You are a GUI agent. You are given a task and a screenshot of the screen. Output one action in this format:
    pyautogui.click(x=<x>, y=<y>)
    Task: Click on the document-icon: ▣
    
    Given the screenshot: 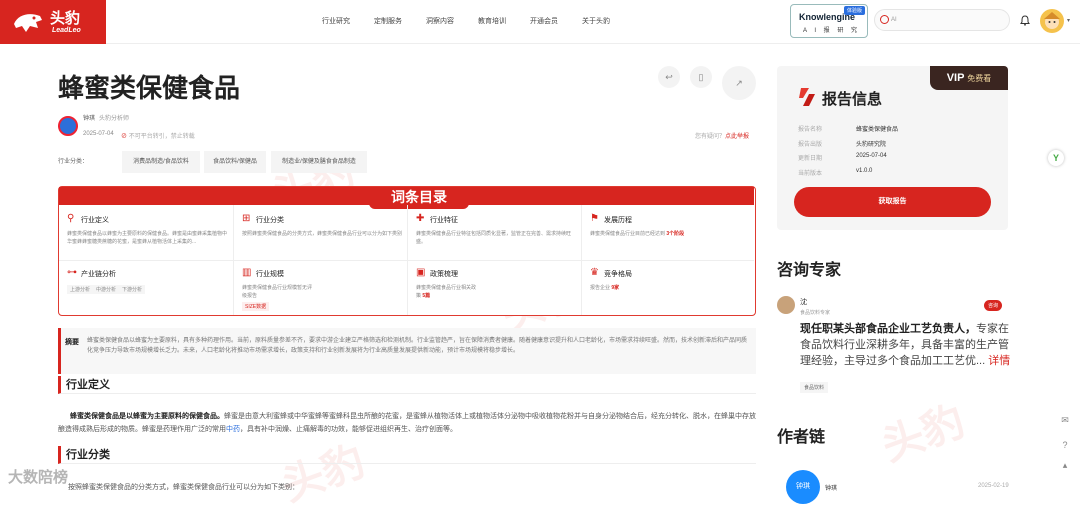 What is the action you would take?
    pyautogui.click(x=421, y=272)
    